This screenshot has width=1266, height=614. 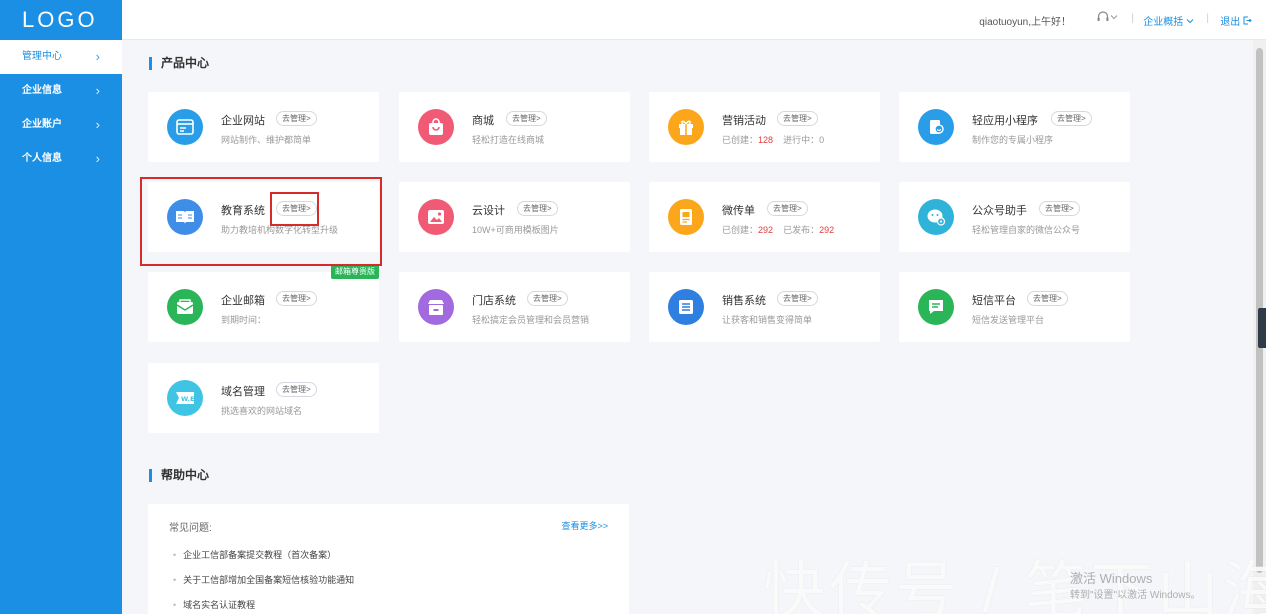 What do you see at coordinates (515, 230) in the screenshot?
I see `card-desc: 10W+可商用模板图片` at bounding box center [515, 230].